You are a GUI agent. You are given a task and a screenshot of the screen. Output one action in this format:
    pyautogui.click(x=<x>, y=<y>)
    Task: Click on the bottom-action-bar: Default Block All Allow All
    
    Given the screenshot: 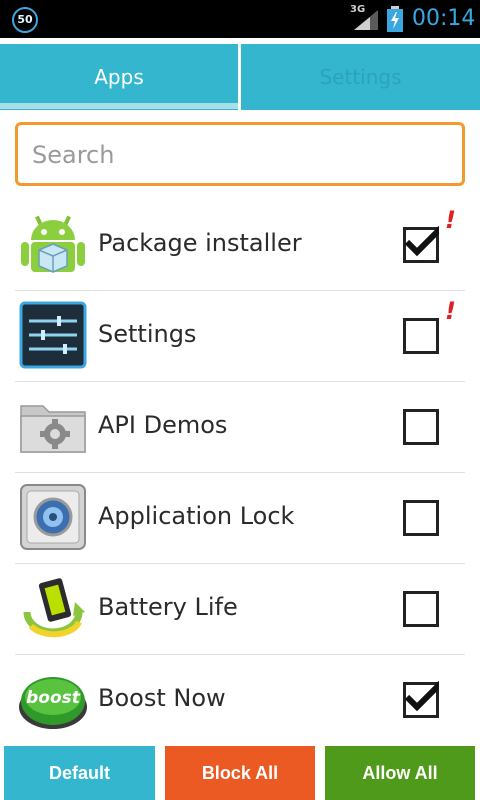 What is the action you would take?
    pyautogui.click(x=240, y=773)
    